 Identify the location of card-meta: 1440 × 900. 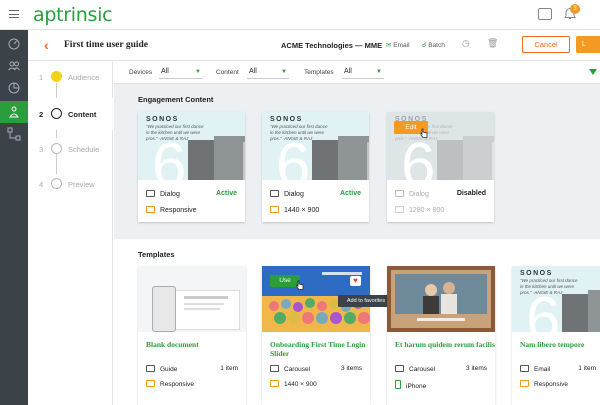
(294, 210).